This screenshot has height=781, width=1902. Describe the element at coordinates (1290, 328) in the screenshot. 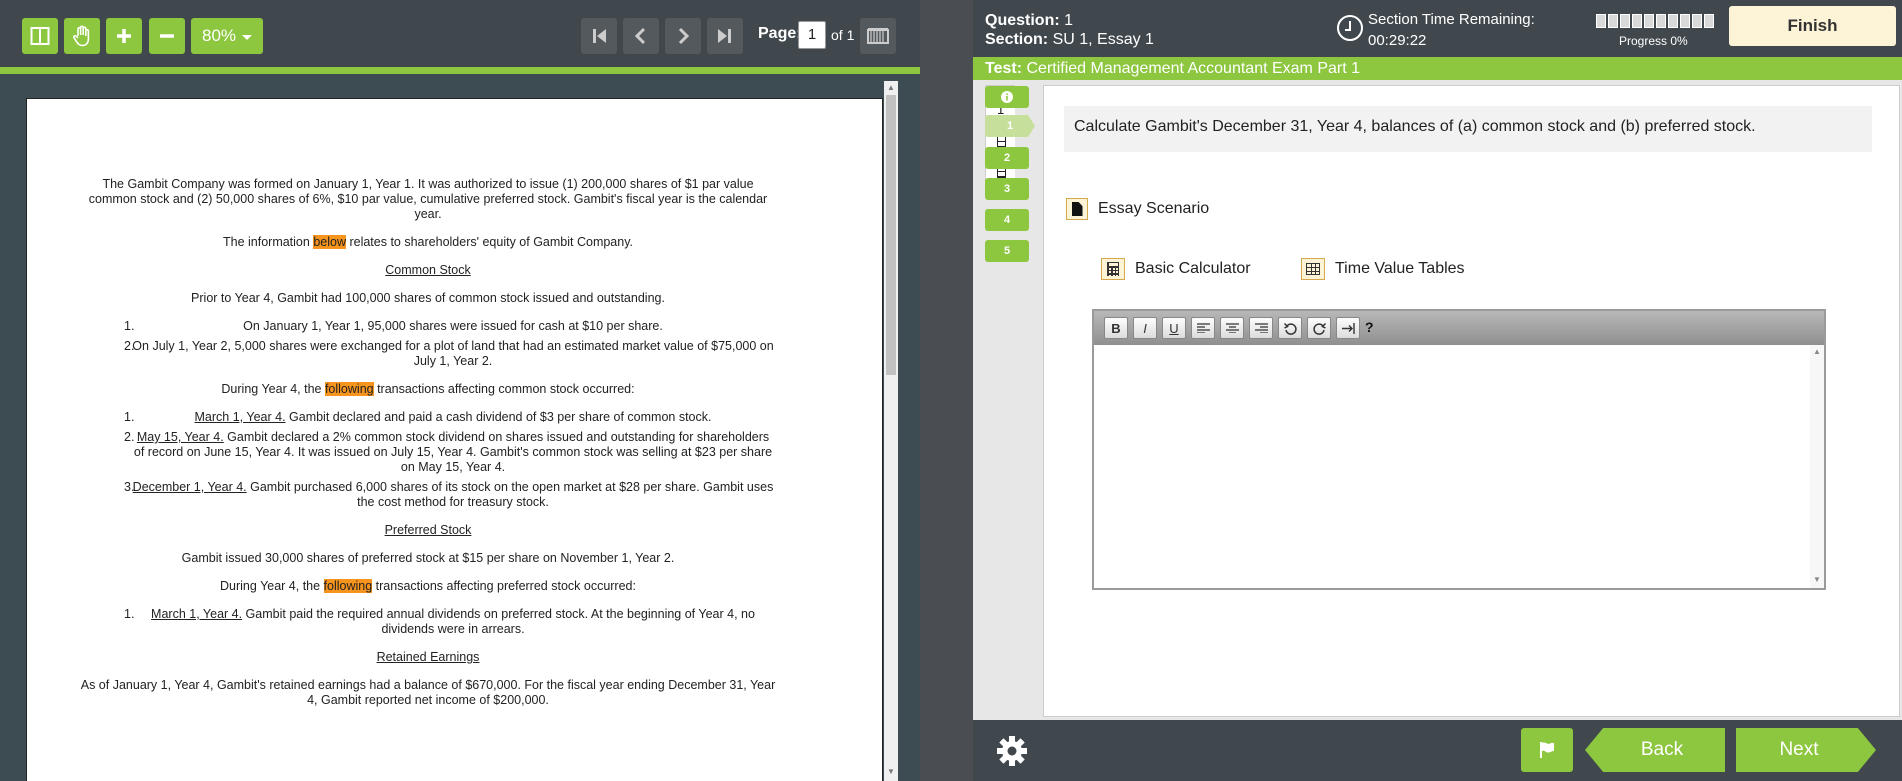

I see `undo-button` at that location.